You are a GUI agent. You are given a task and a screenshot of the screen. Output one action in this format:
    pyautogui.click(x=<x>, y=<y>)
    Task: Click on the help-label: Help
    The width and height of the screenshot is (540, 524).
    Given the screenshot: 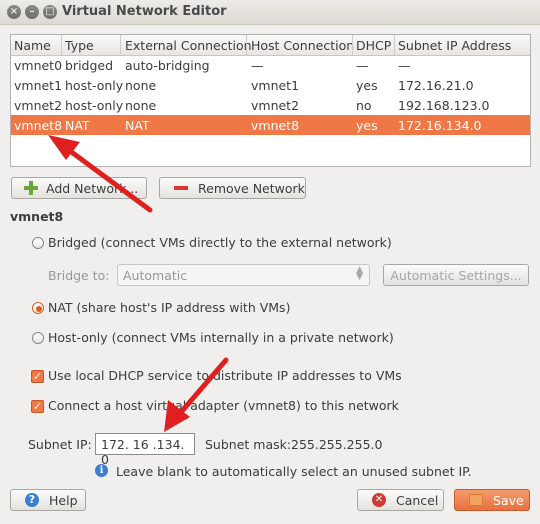 What is the action you would take?
    pyautogui.click(x=63, y=500)
    